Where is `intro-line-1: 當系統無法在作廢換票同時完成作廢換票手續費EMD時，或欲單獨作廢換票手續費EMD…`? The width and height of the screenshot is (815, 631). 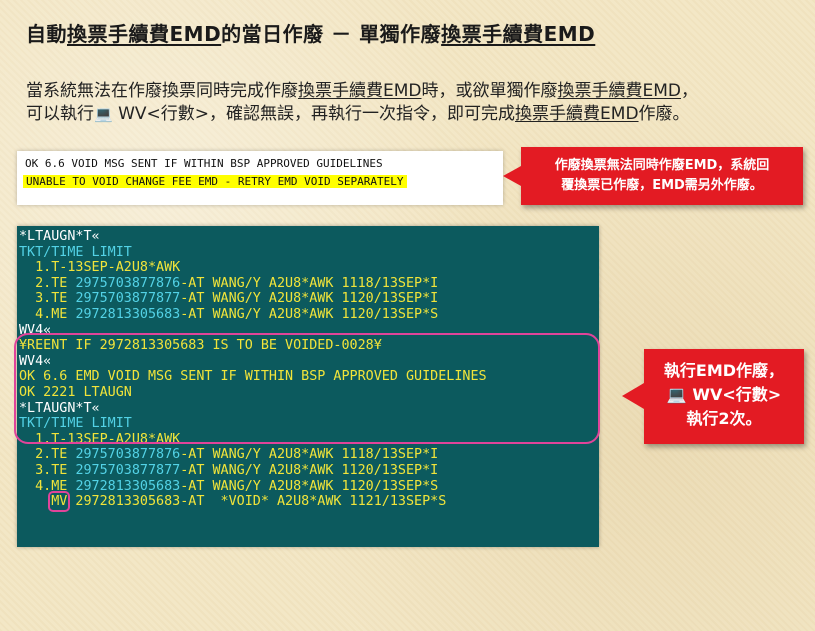
intro-line-1: 當系統無法在作廢換票同時完成作廢換票手續費EMD時，或欲單獨作廢換票手續費EMD… is located at coordinates (362, 91).